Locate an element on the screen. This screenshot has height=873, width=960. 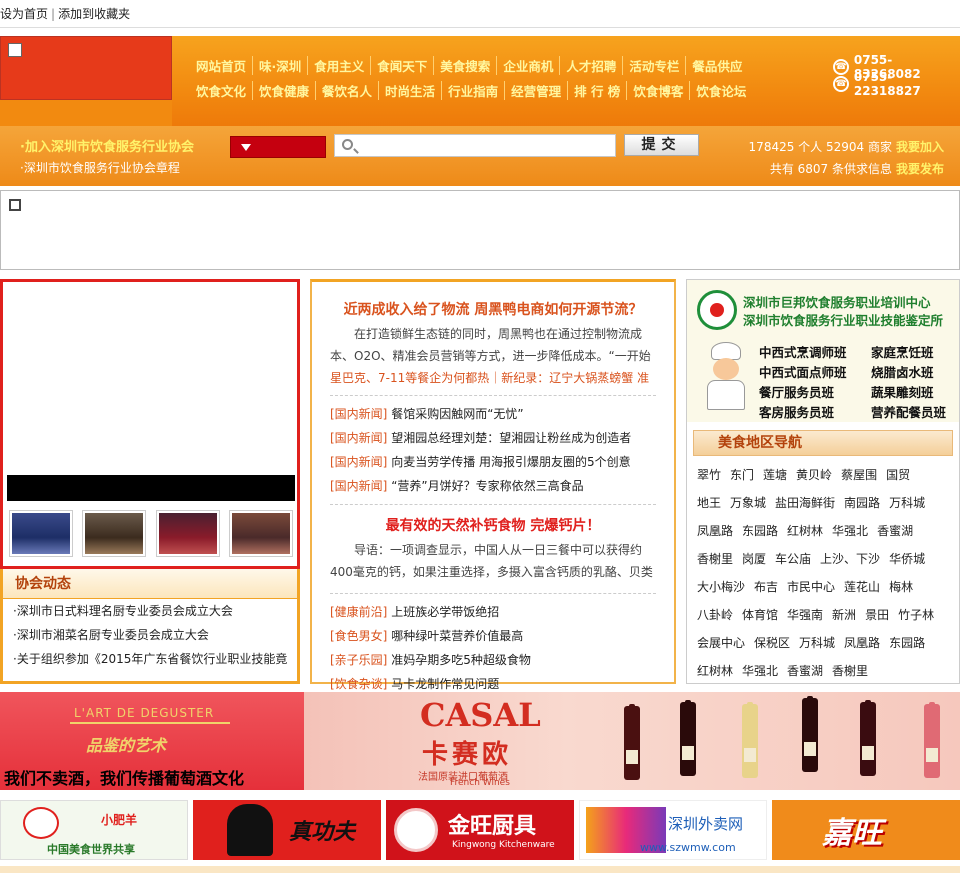
news-category: [食色男女] is located at coordinates (358, 636).